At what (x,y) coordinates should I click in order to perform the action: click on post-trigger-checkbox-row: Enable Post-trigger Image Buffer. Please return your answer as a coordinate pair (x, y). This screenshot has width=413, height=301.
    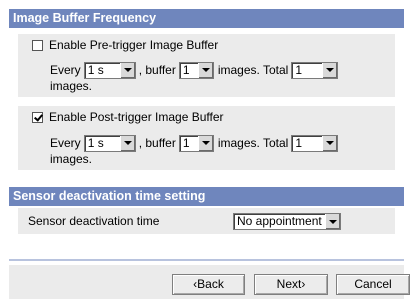
    Looking at the image, I should click on (121, 117).